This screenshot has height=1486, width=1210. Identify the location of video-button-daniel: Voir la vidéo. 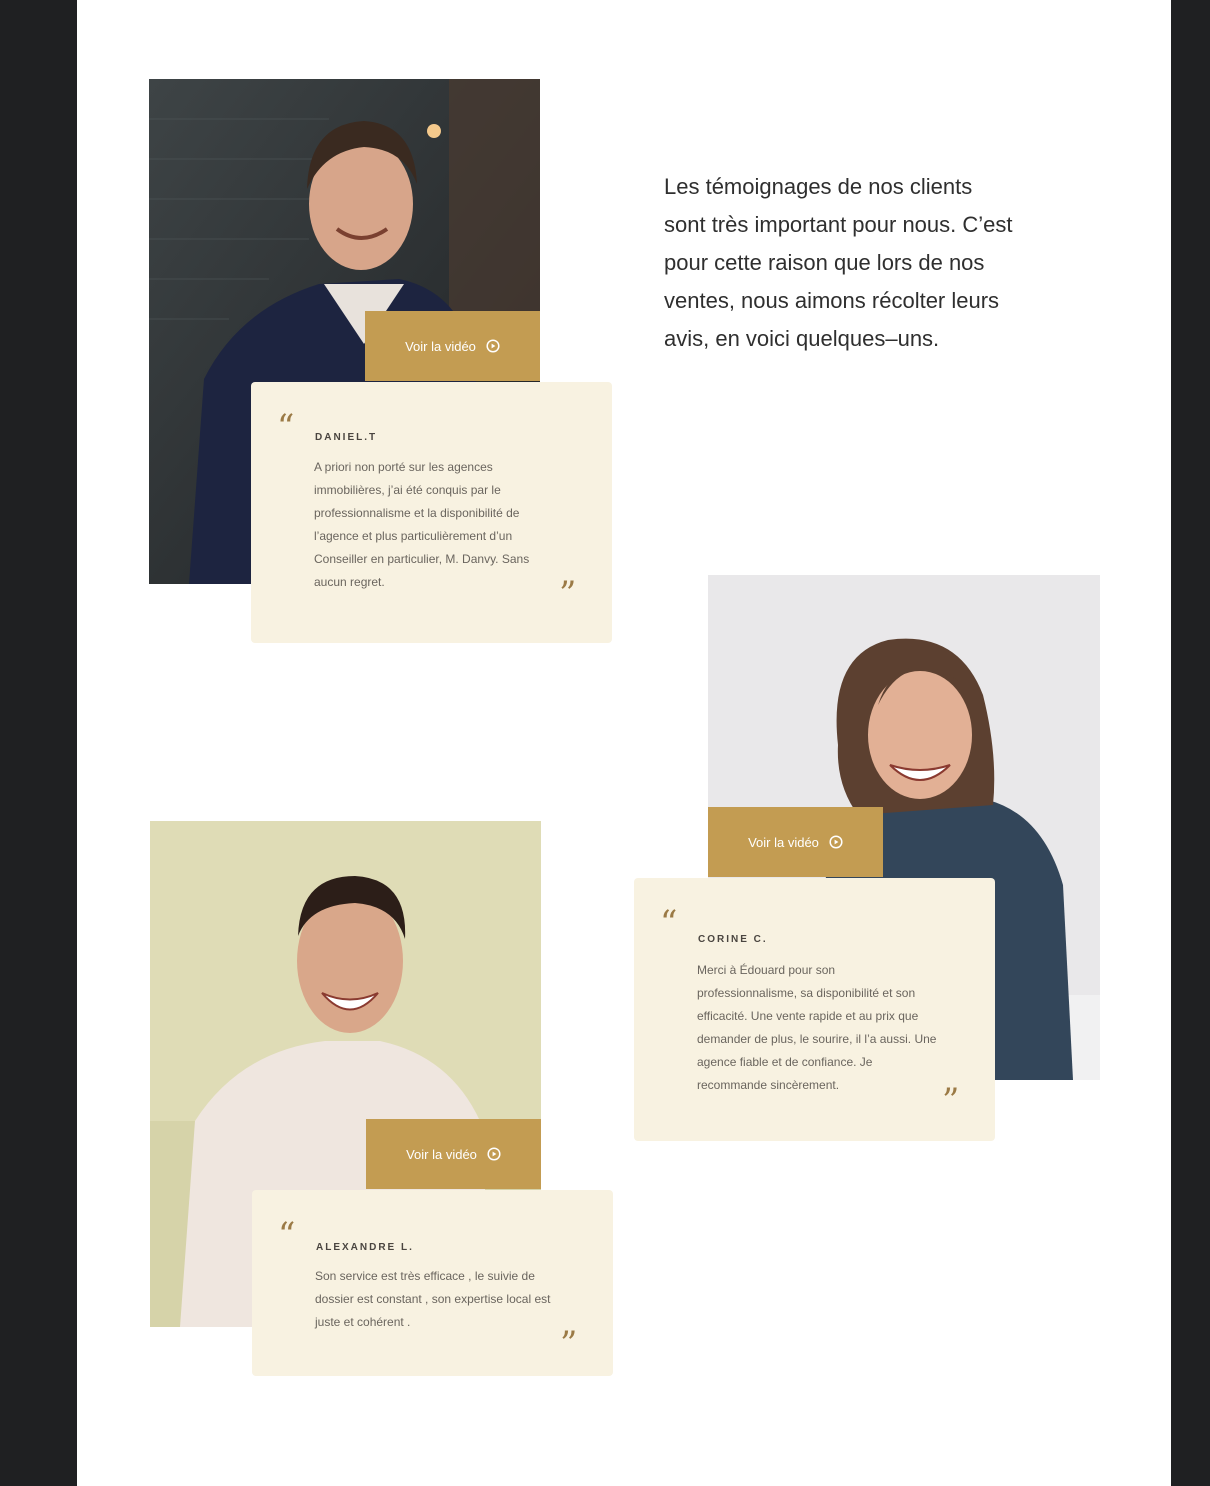
(452, 346).